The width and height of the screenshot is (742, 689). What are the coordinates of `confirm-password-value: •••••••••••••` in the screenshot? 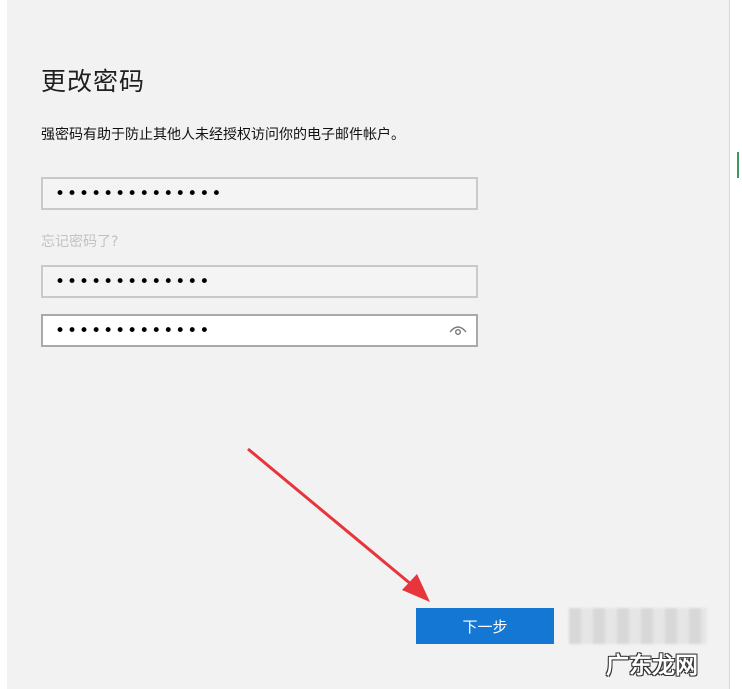 It's located at (133, 331).